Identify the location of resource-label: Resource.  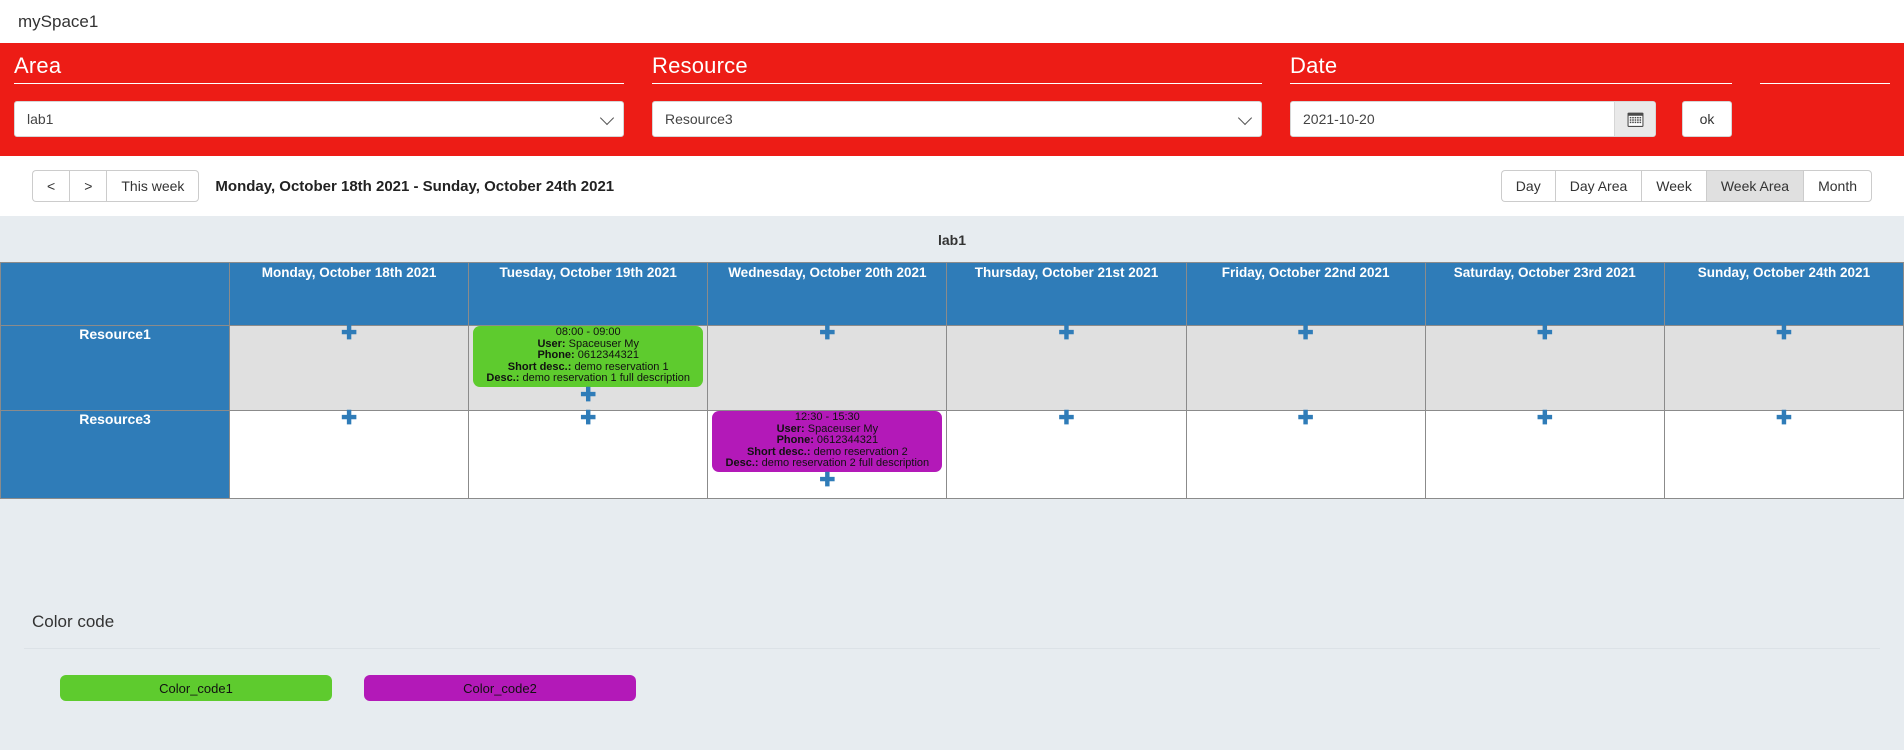
(700, 65).